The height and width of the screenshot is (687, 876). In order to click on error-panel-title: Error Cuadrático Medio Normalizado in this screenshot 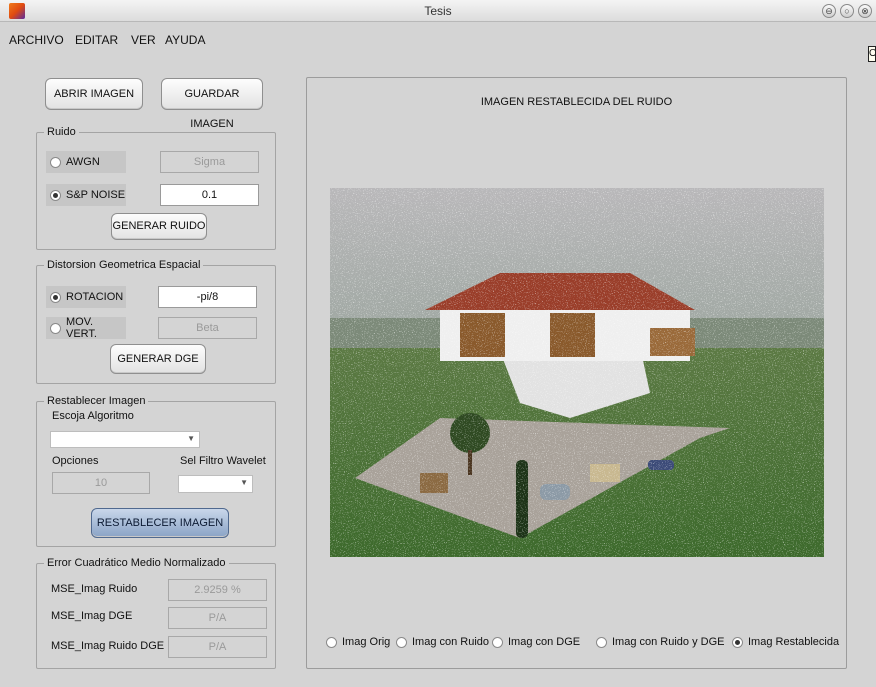, I will do `click(136, 563)`.